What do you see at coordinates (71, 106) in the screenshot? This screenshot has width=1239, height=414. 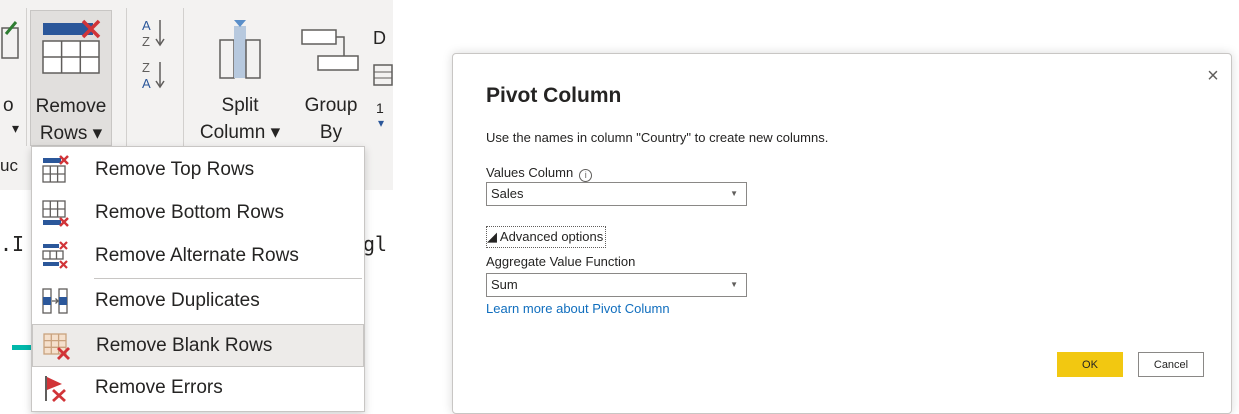 I see `remove-rows-label: Remove` at bounding box center [71, 106].